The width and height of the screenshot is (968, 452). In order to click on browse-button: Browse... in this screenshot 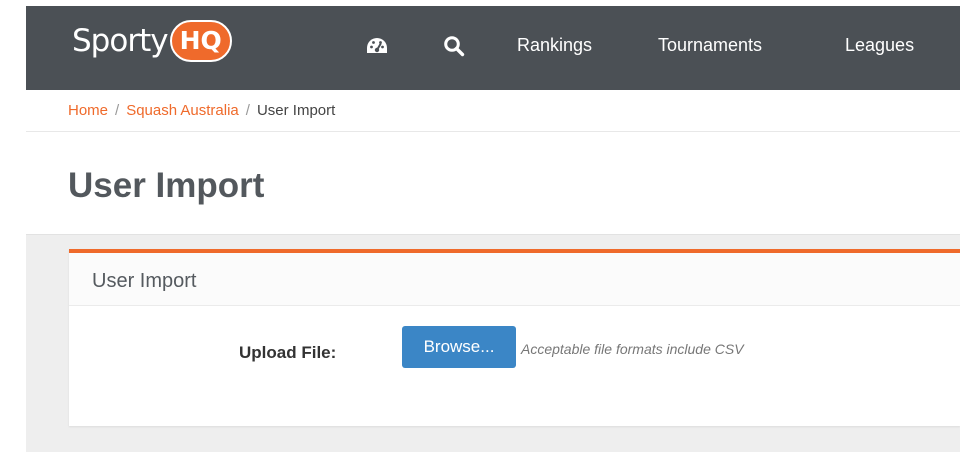, I will do `click(459, 347)`.